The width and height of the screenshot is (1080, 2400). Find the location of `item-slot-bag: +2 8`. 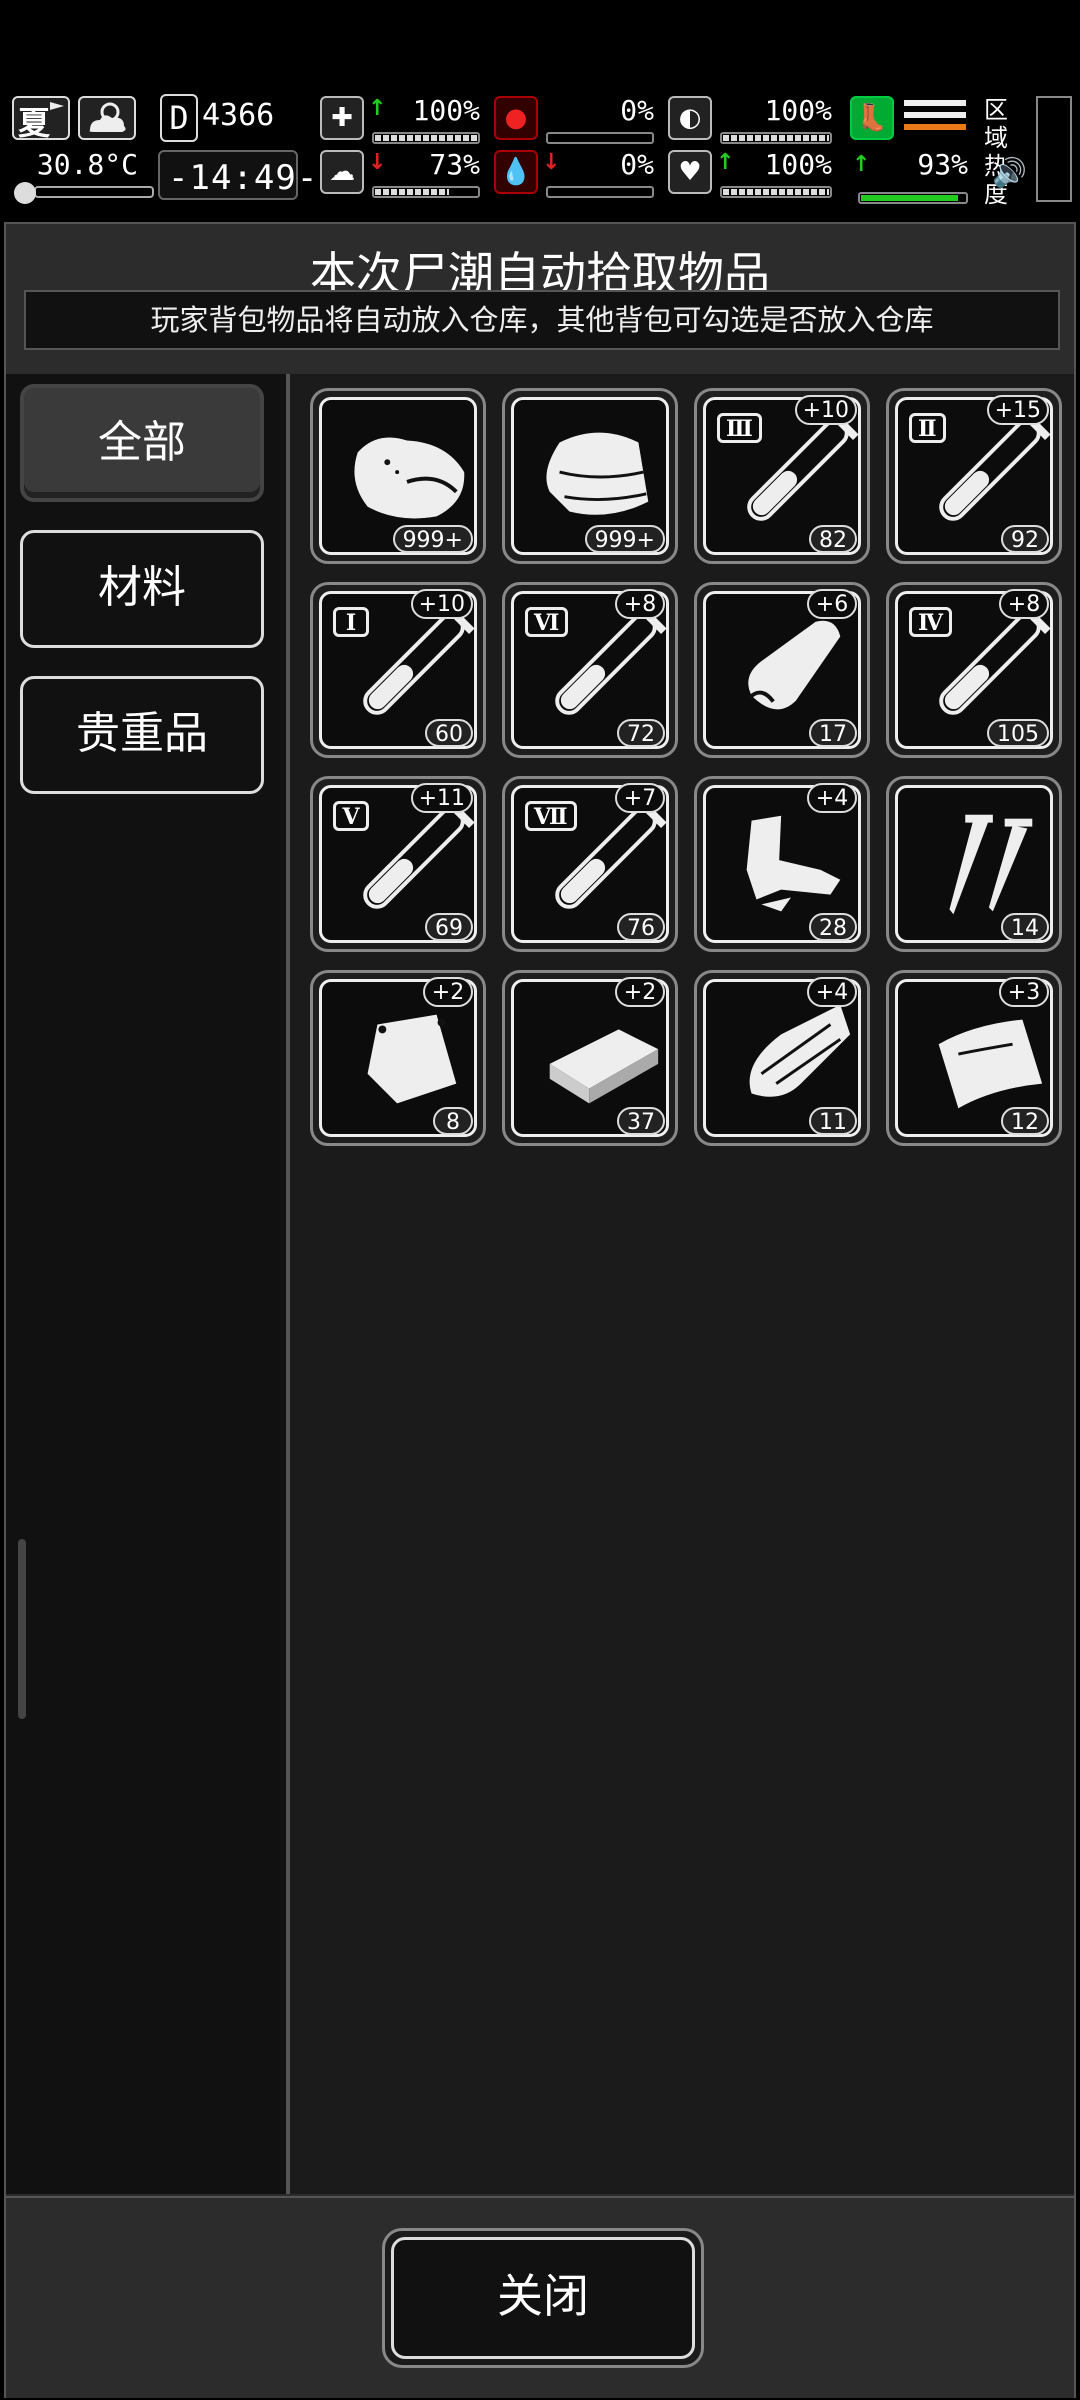

item-slot-bag: +2 8 is located at coordinates (398, 1058).